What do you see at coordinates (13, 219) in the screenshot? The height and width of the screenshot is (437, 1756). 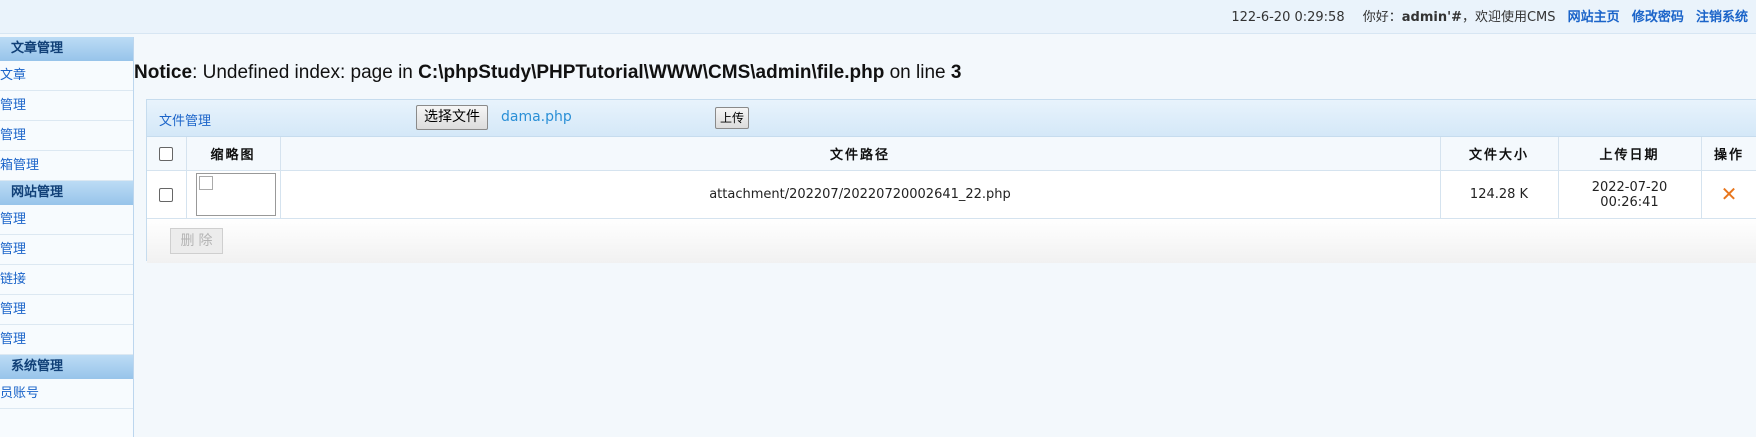 I see `sidebar-item-label: 告管理` at bounding box center [13, 219].